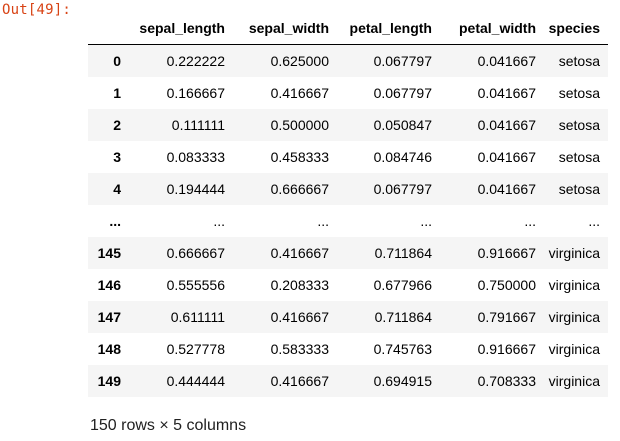  What do you see at coordinates (576, 28) in the screenshot?
I see `column-header-species: species` at bounding box center [576, 28].